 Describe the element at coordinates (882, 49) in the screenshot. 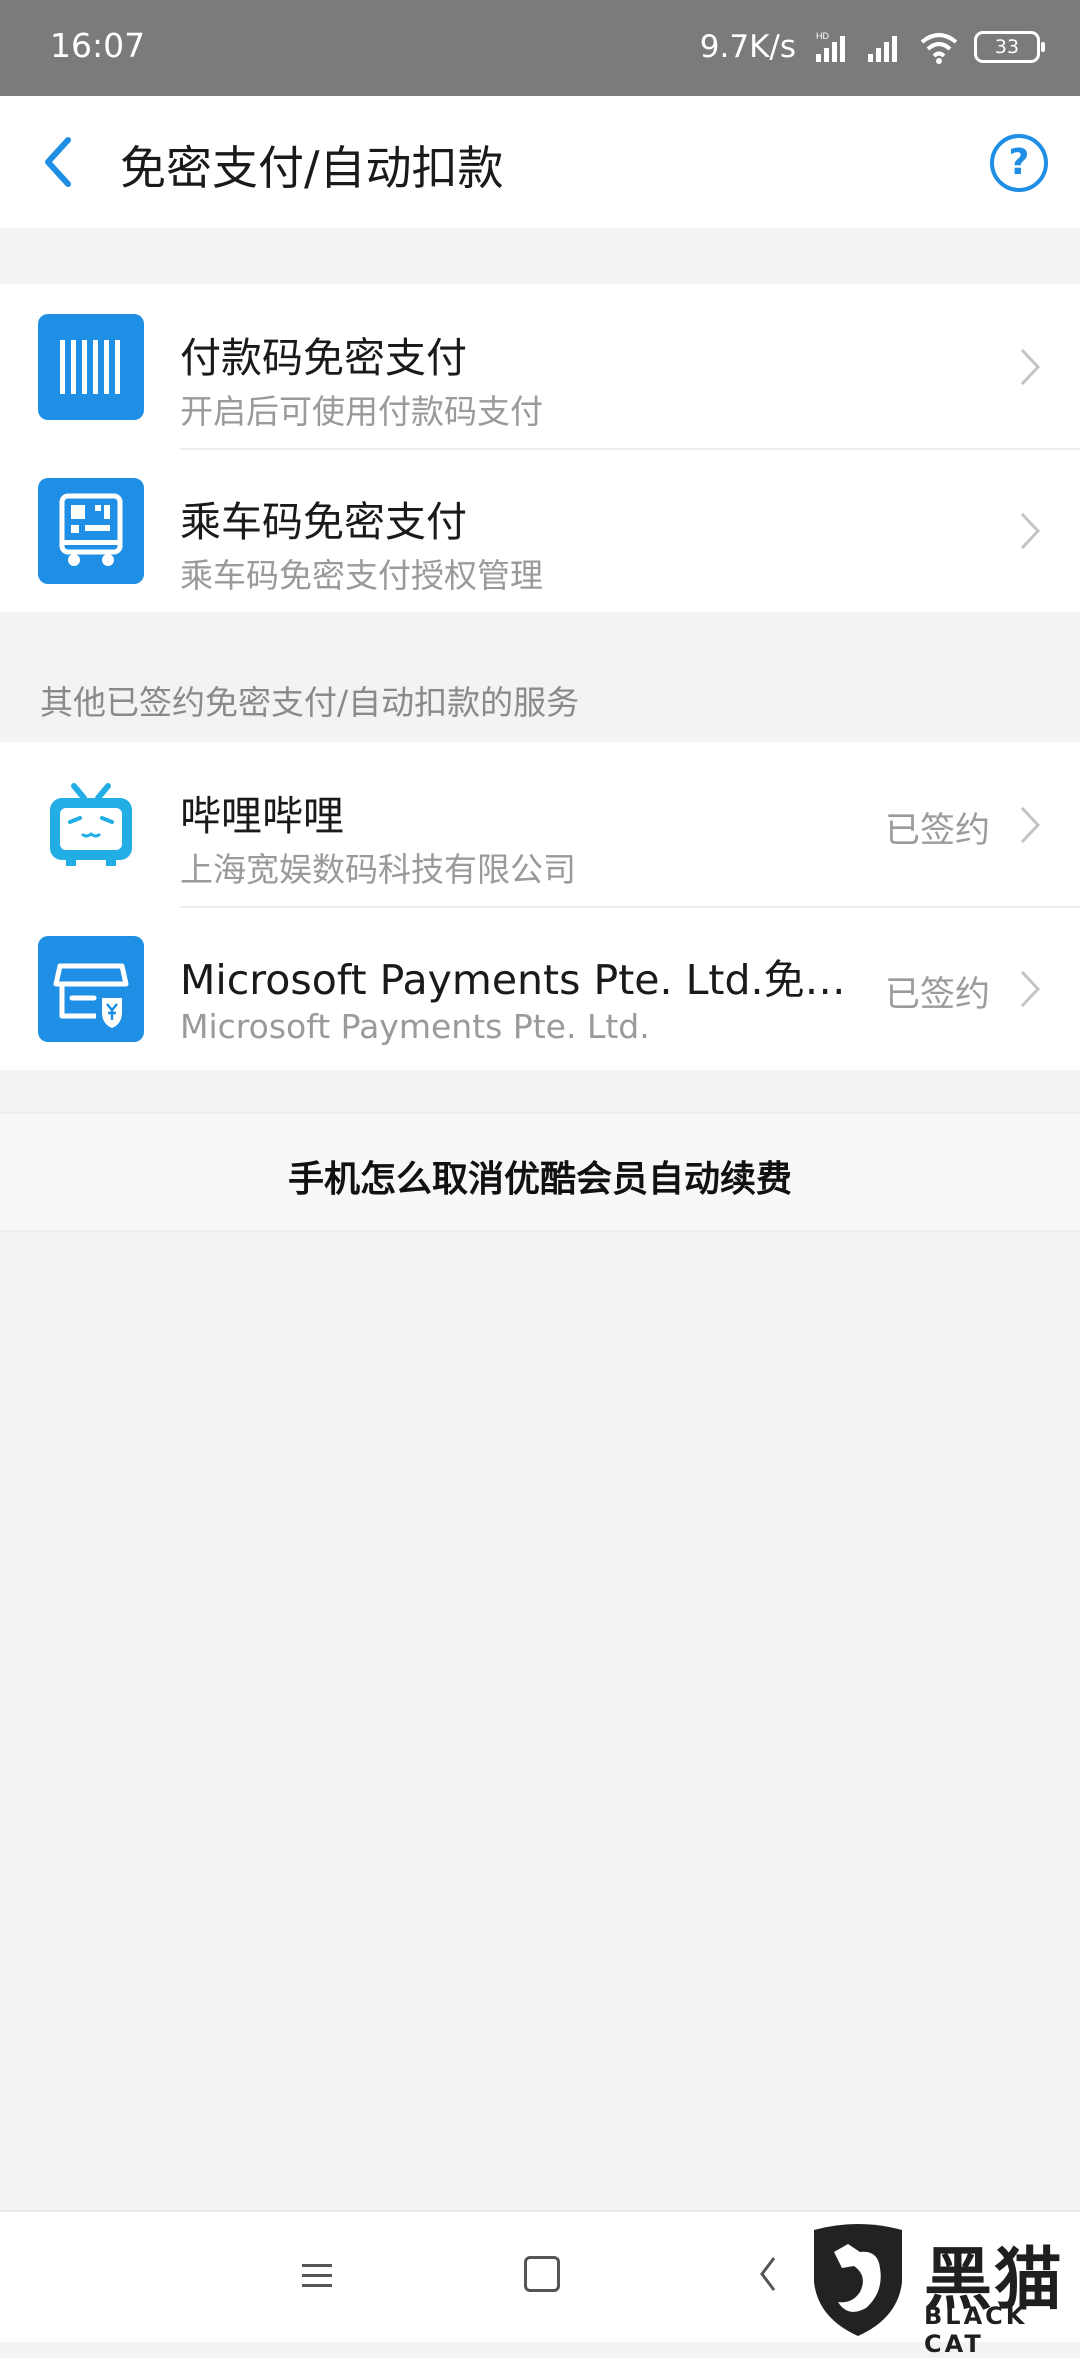

I see `cellular-signal-2-icon` at that location.